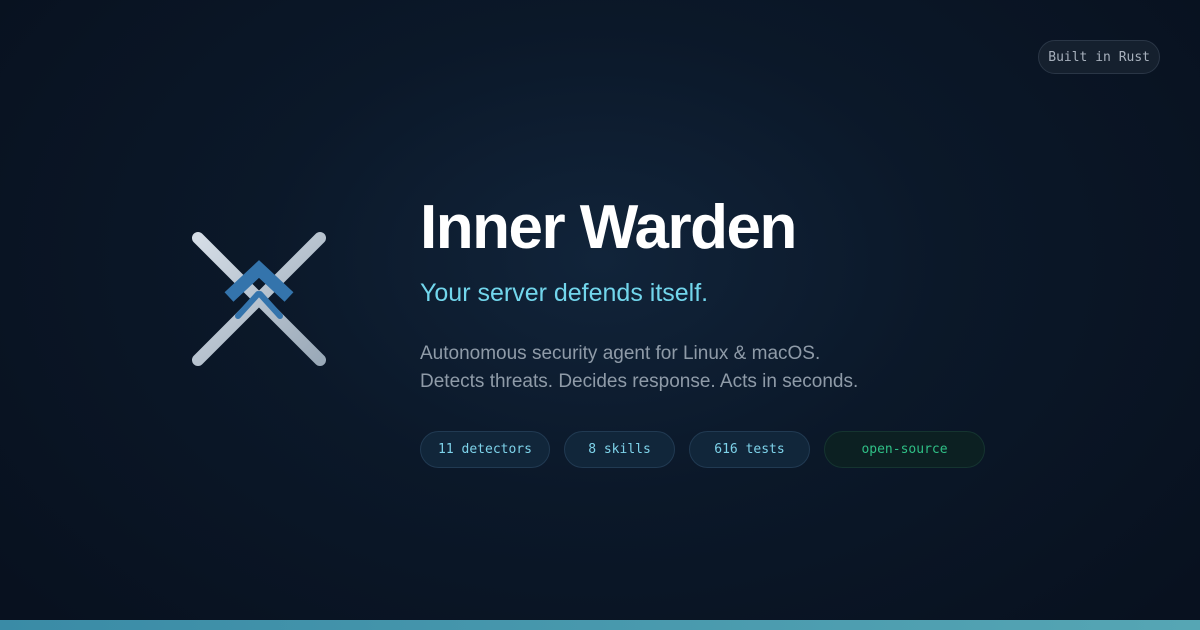 The width and height of the screenshot is (1200, 630). What do you see at coordinates (1099, 57) in the screenshot?
I see `built-in-rust-badge: Built in Rust` at bounding box center [1099, 57].